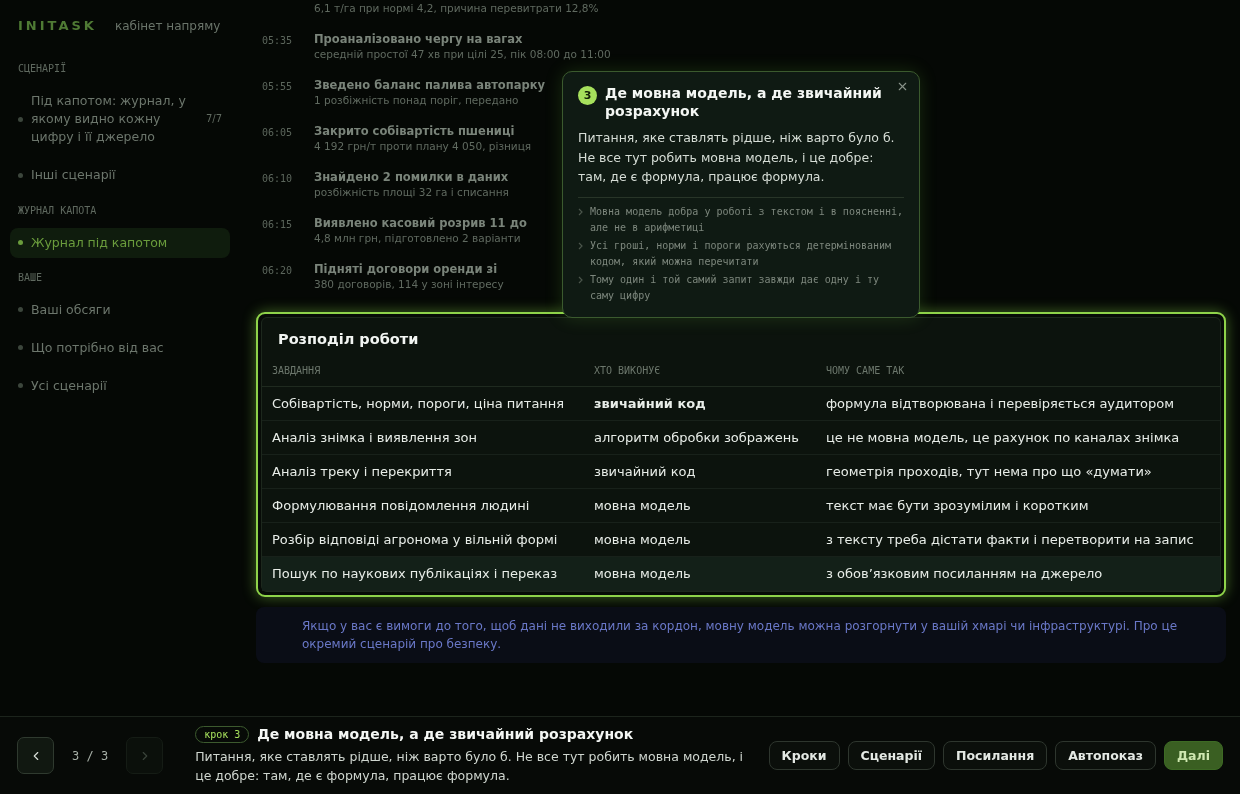 This screenshot has height=794, width=1240. Describe the element at coordinates (277, 41) in the screenshot. I see `log-time: 05:35` at that location.